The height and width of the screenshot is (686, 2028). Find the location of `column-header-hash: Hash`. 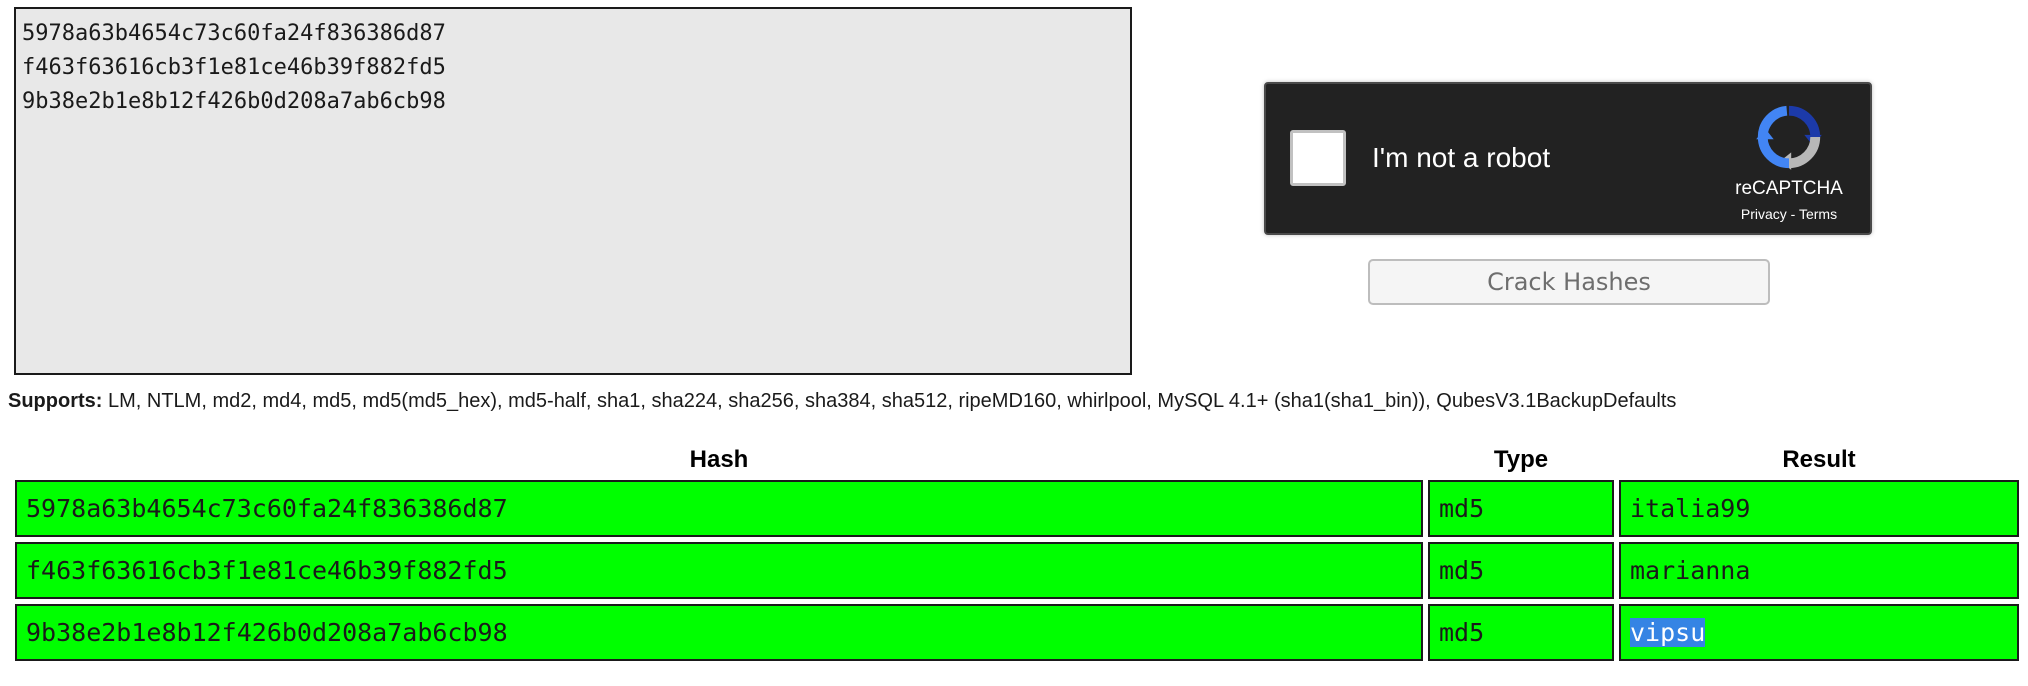

column-header-hash: Hash is located at coordinates (719, 459).